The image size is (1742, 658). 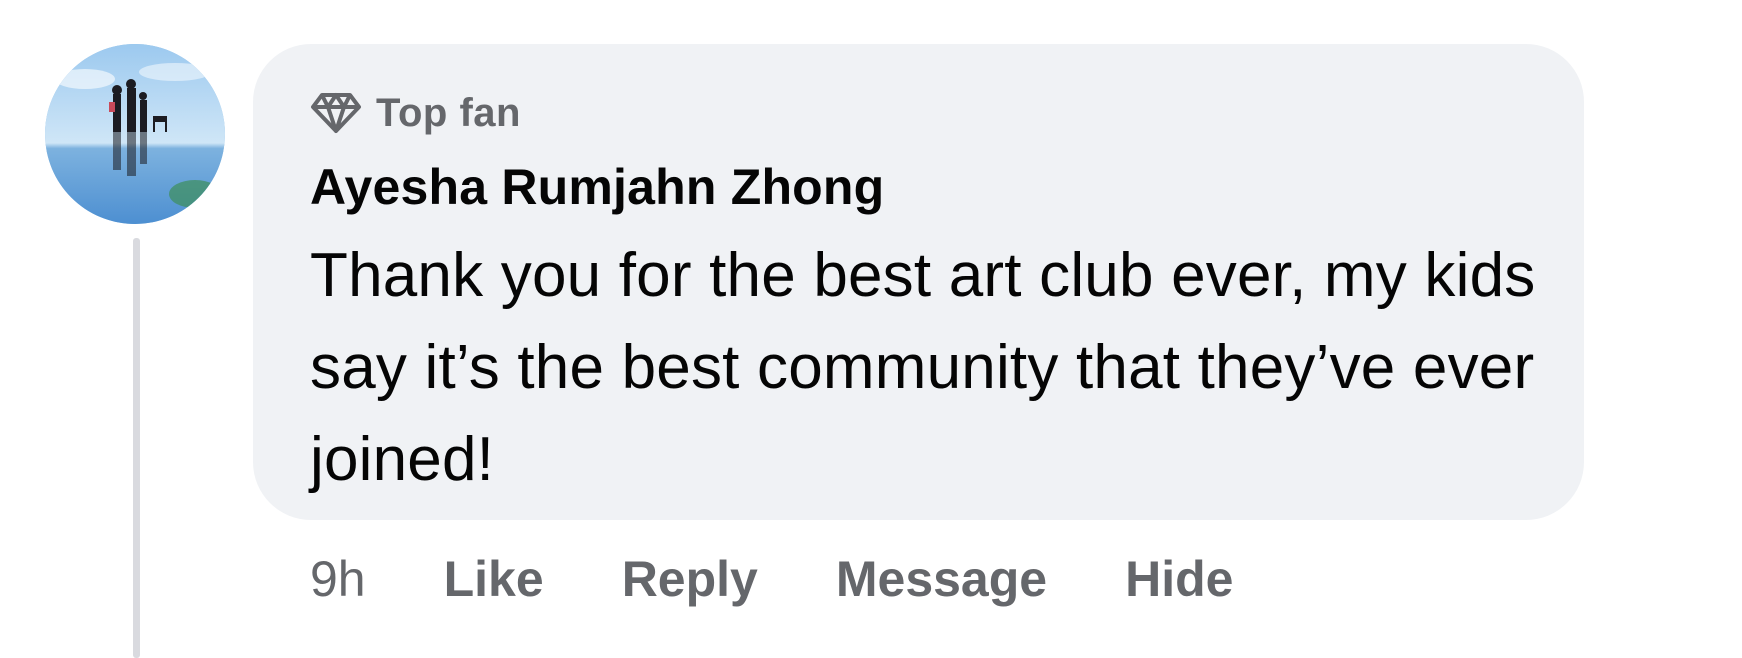 I want to click on top-fan-badge: Top fan, so click(x=415, y=113).